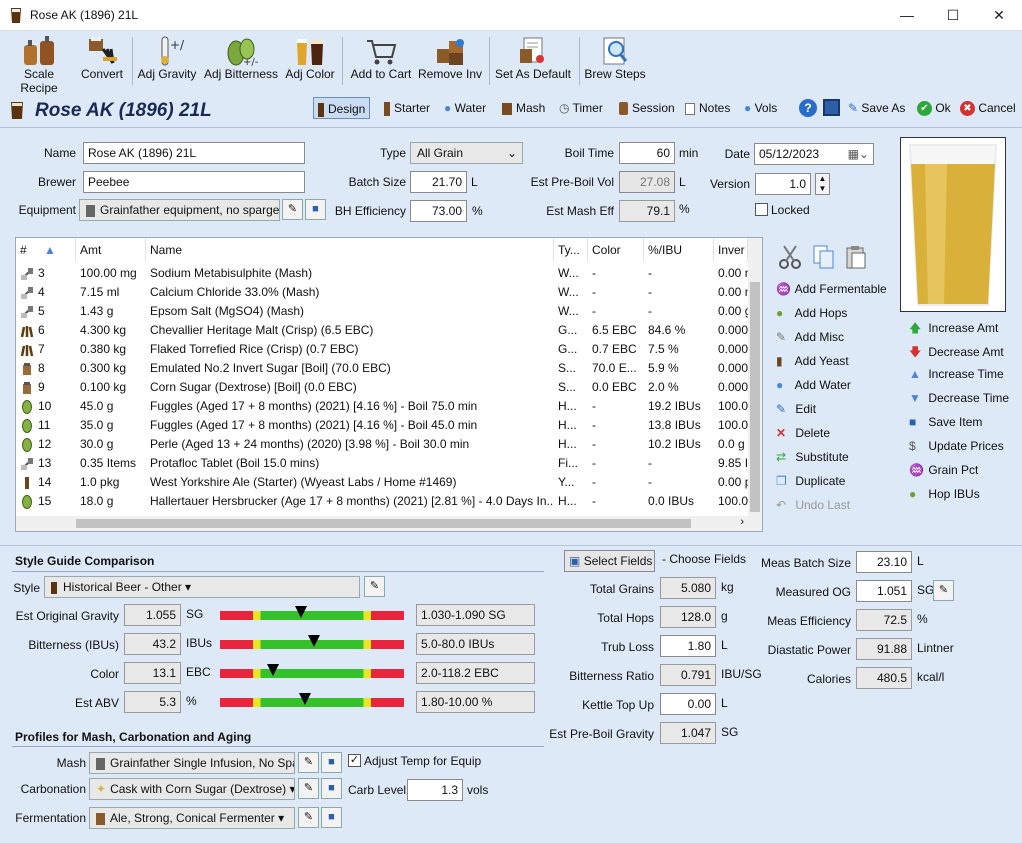 The image size is (1022, 843). I want to click on tab-session: Session, so click(647, 108).